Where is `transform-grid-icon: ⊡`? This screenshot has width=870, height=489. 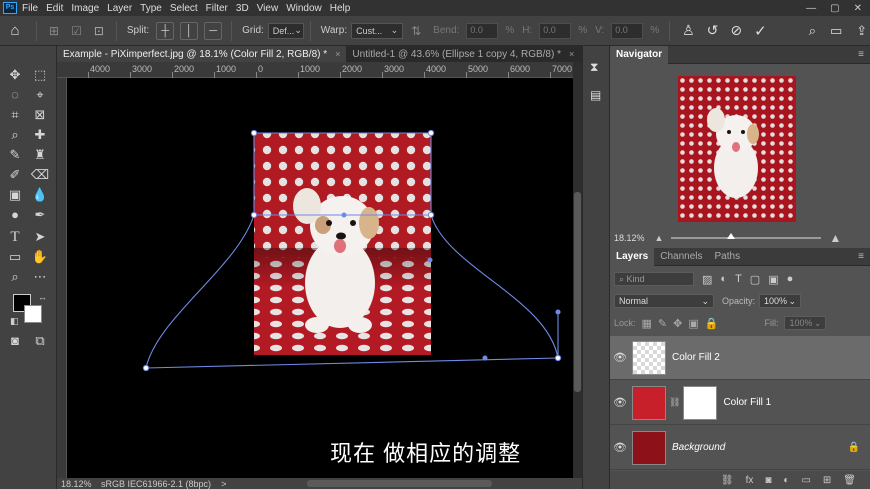
transform-grid-icon: ⊡ is located at coordinates (99, 31).